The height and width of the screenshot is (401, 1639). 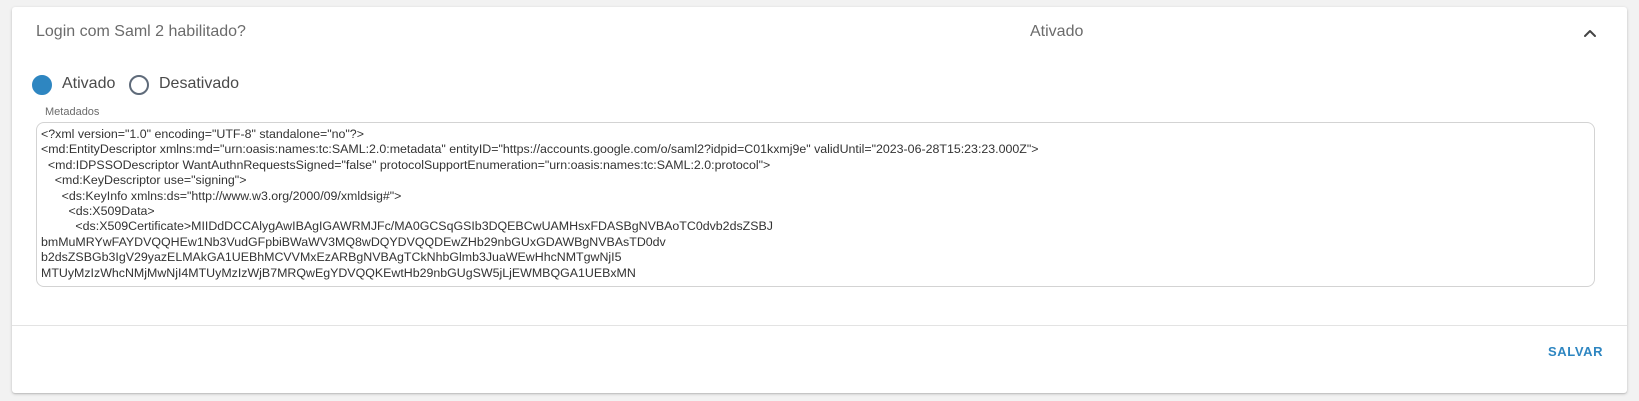 I want to click on radio-option-desativado: Desativado, so click(x=194, y=85).